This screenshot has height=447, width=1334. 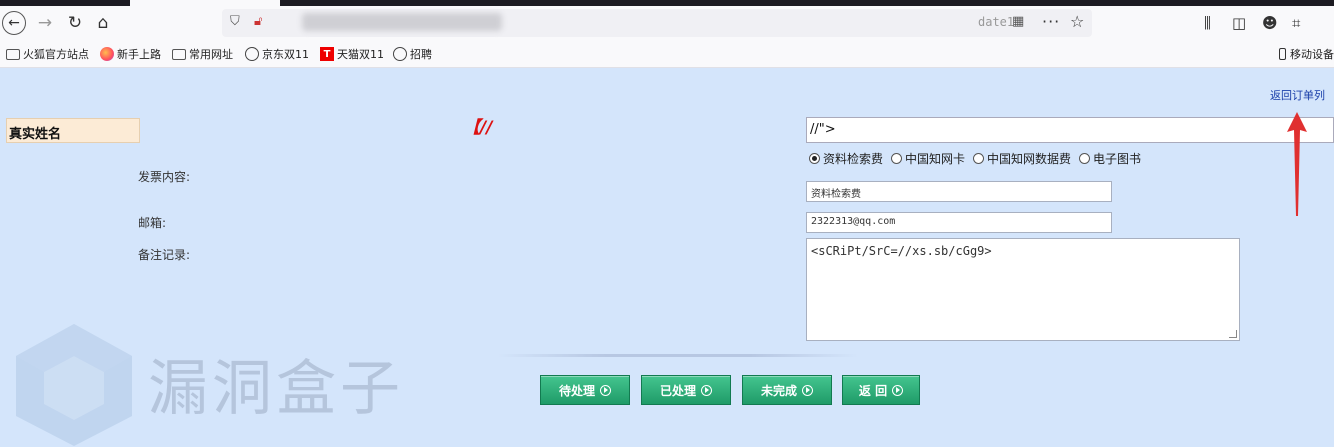 I want to click on bookmark-firefox-site: 火狐官方站点, so click(x=47, y=54).